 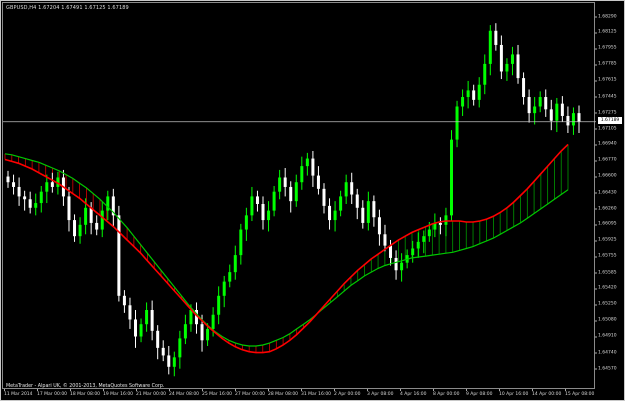 What do you see at coordinates (606, 256) in the screenshot?
I see `price-tick-label: 1.65755` at bounding box center [606, 256].